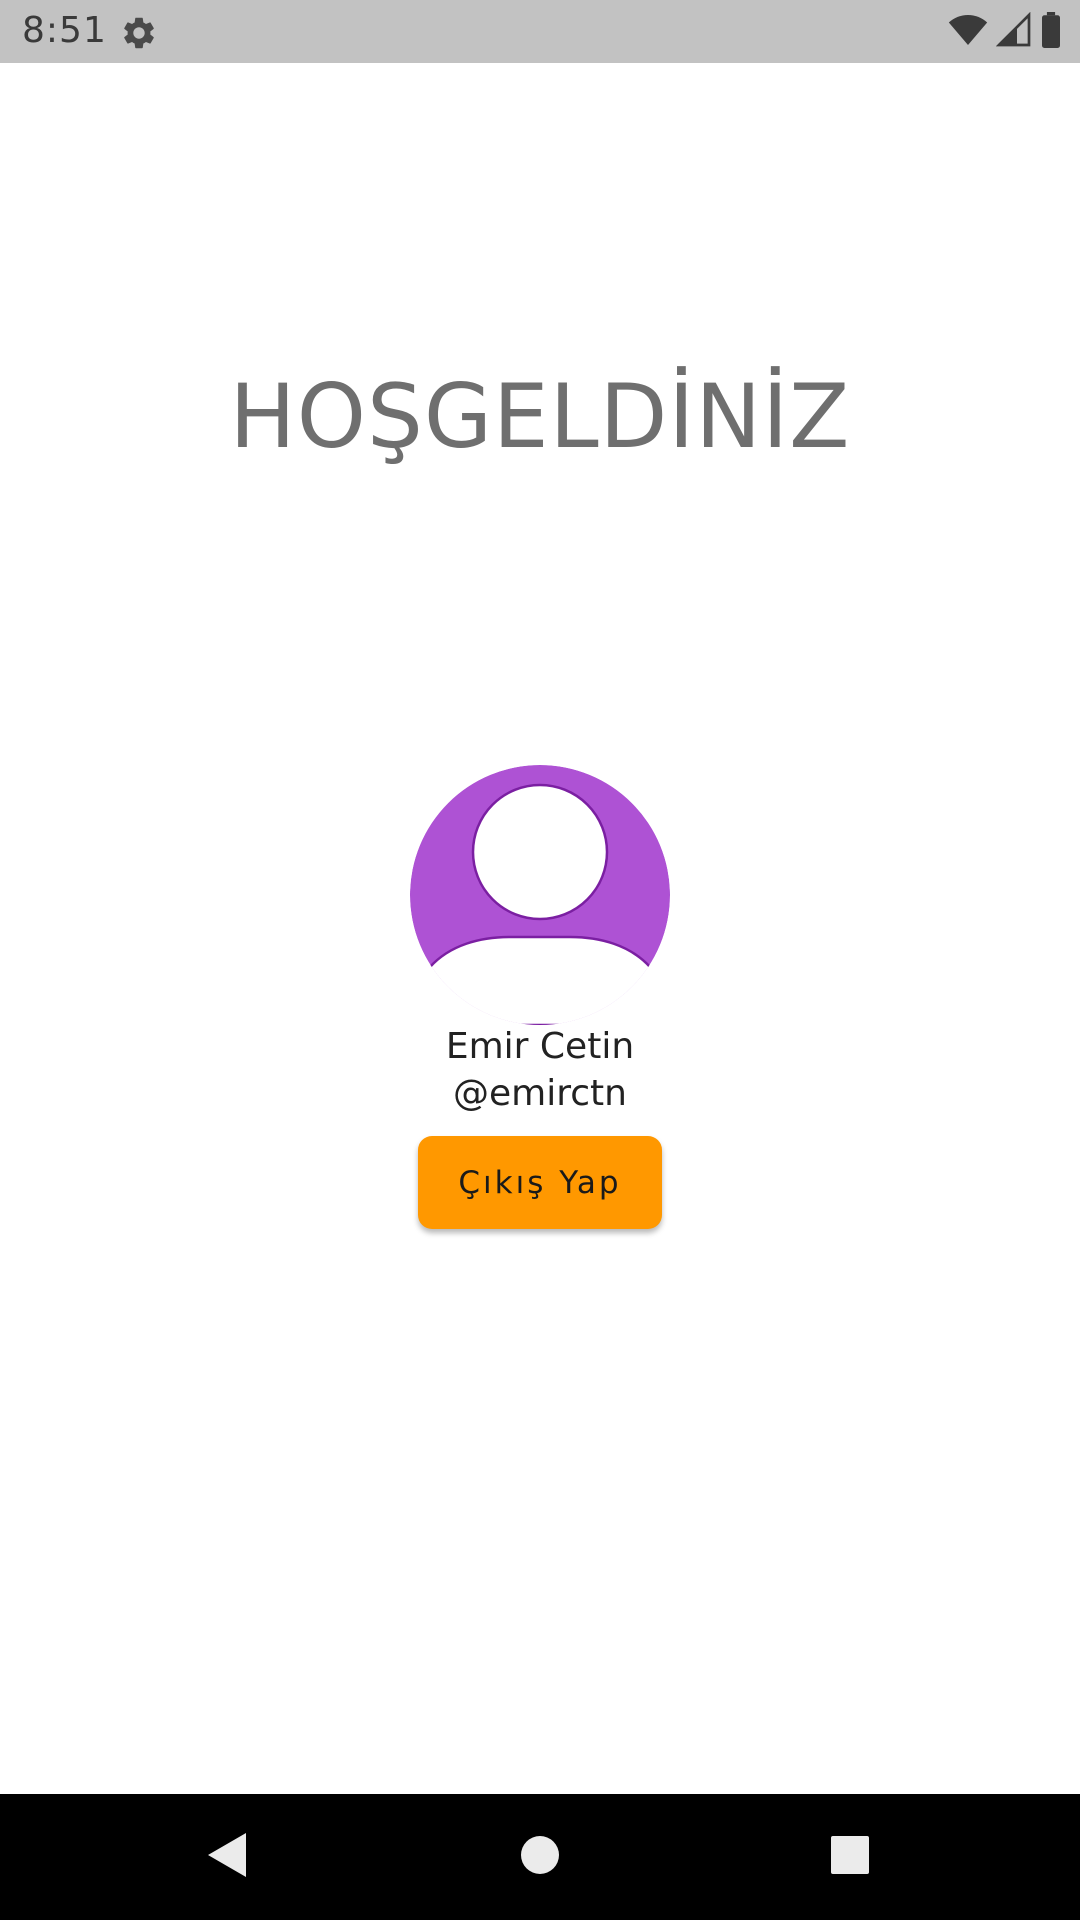 This screenshot has width=1080, height=1920. I want to click on signal-icon, so click(1013, 31).